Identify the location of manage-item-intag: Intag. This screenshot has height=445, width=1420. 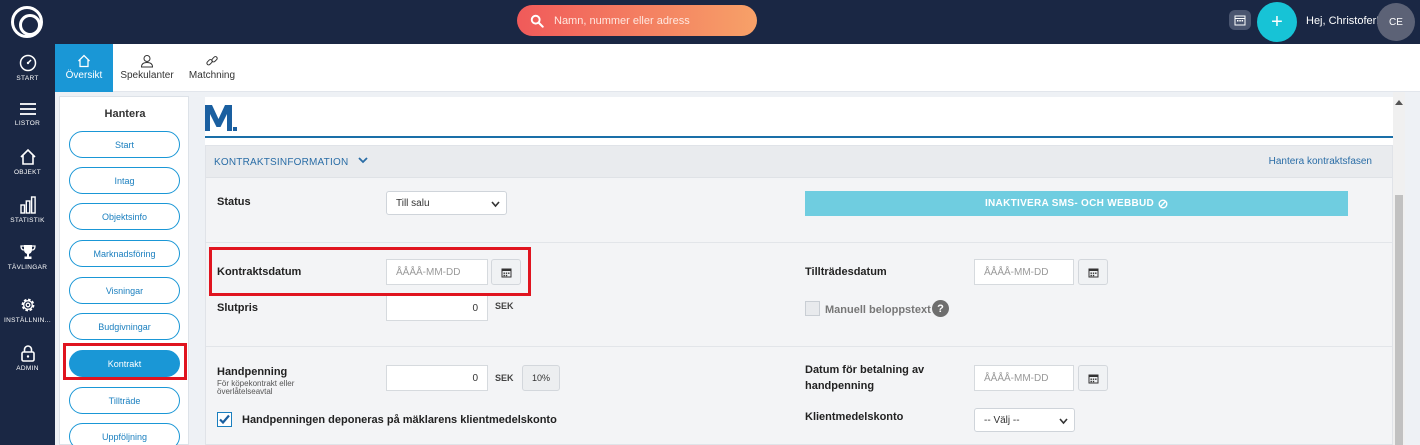
(124, 180).